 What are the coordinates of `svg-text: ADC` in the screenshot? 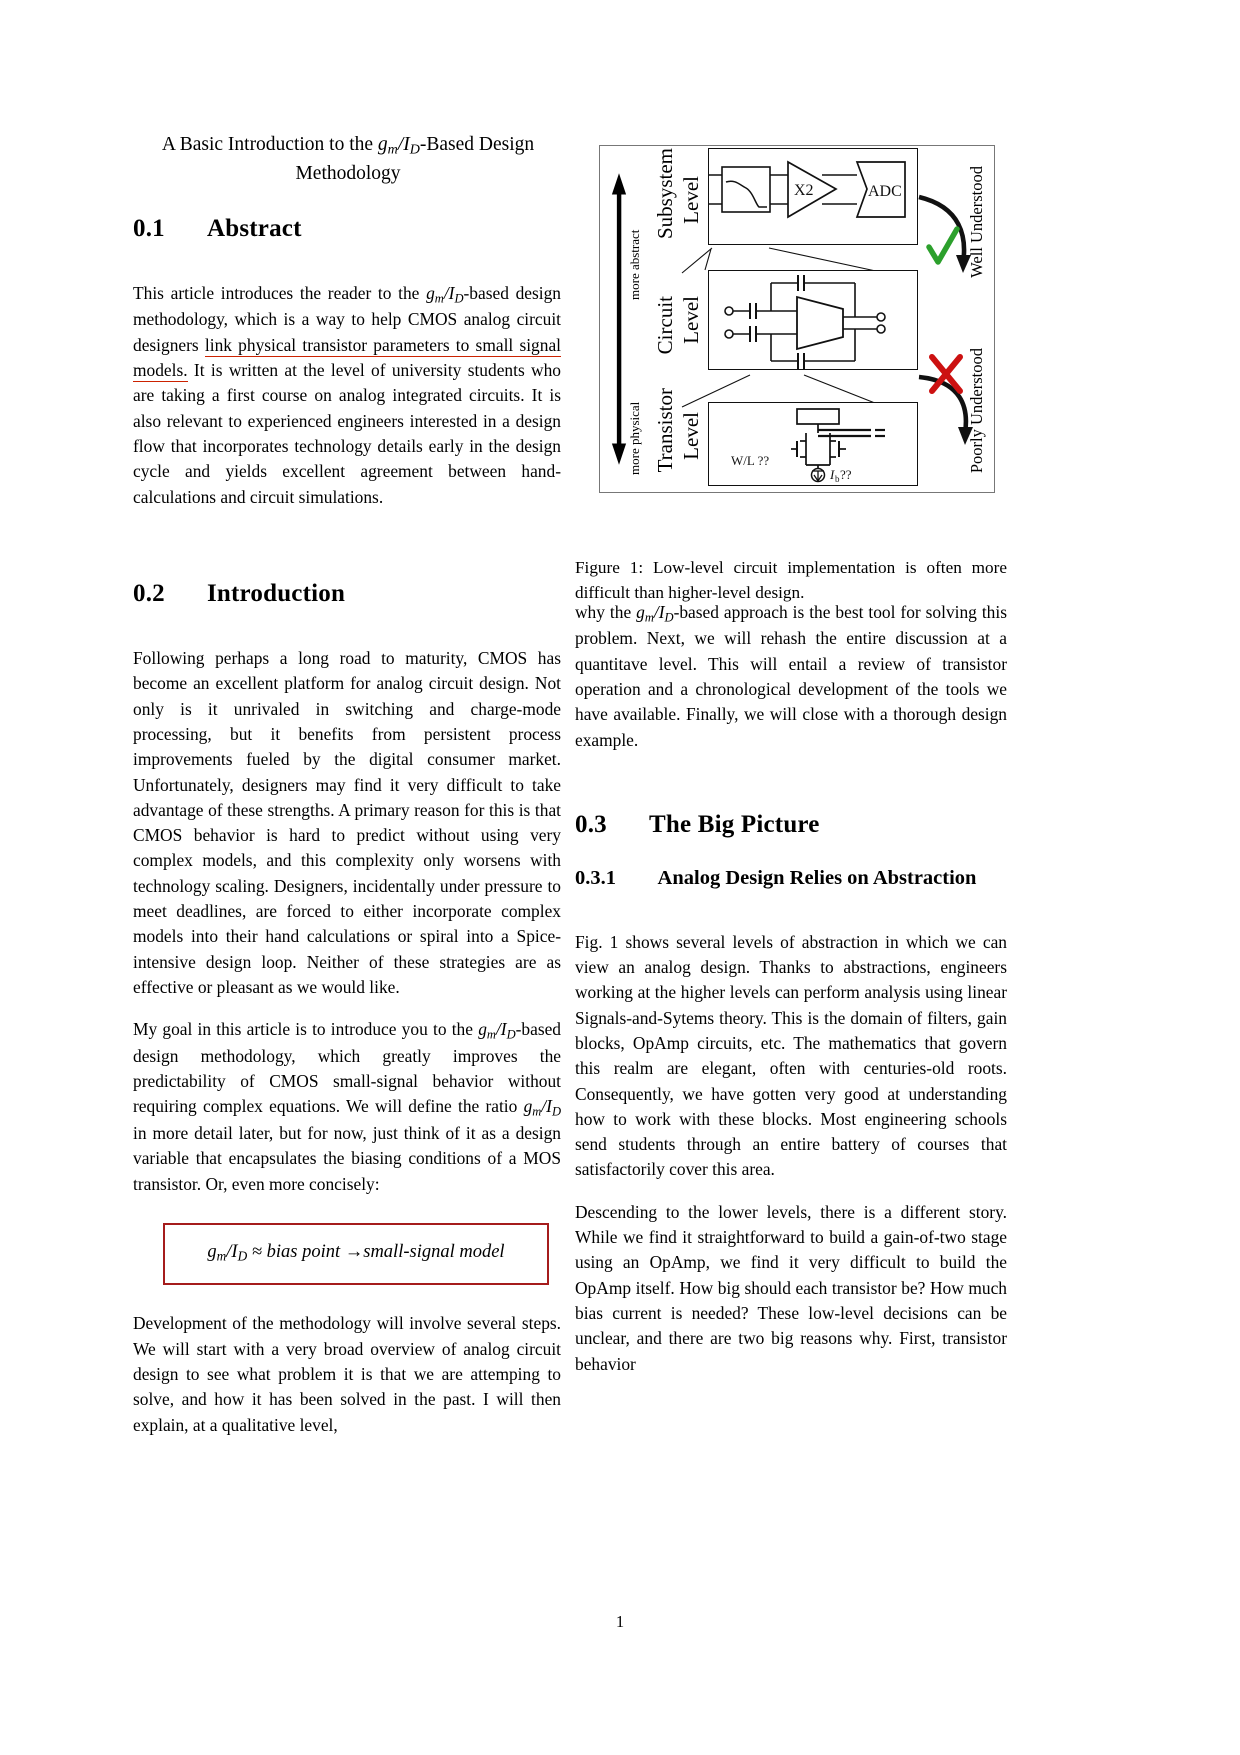 It's located at (885, 191).